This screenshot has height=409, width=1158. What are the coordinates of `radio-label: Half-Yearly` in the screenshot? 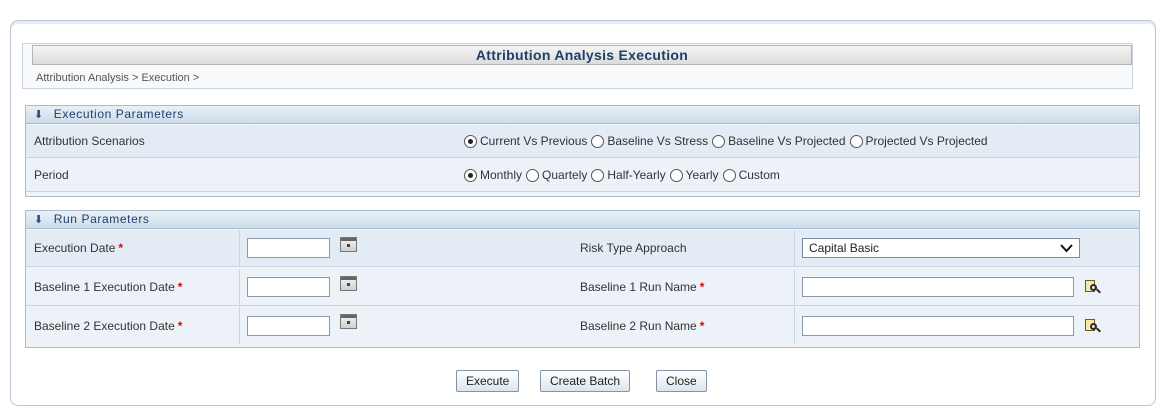 It's located at (636, 175).